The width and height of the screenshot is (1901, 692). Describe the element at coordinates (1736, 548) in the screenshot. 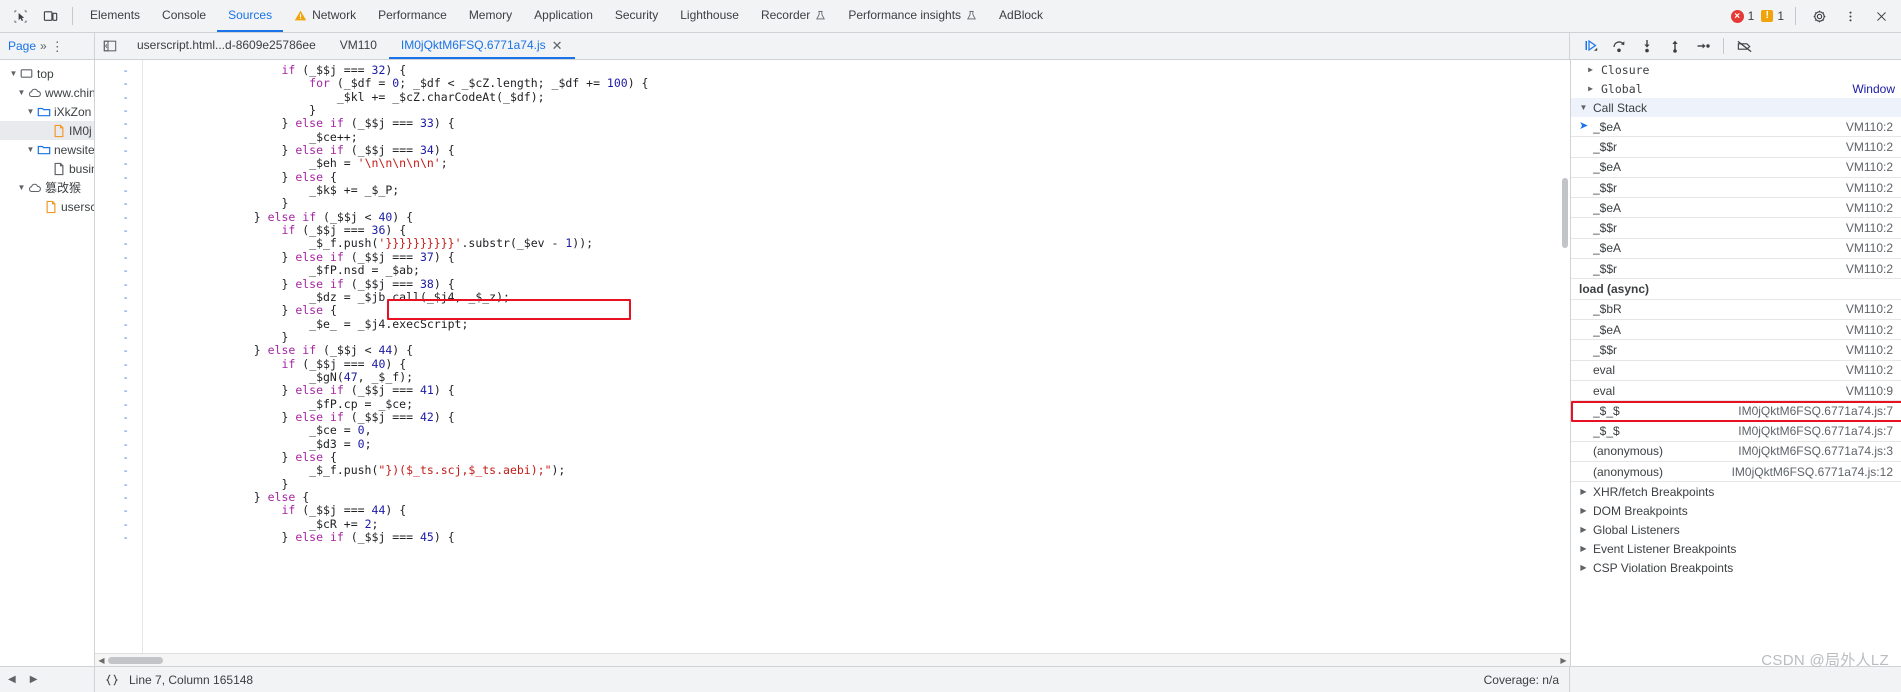

I see `breakpoint-section-event-listener-breakpoints: ▶ Event Listener Breakpoints` at that location.